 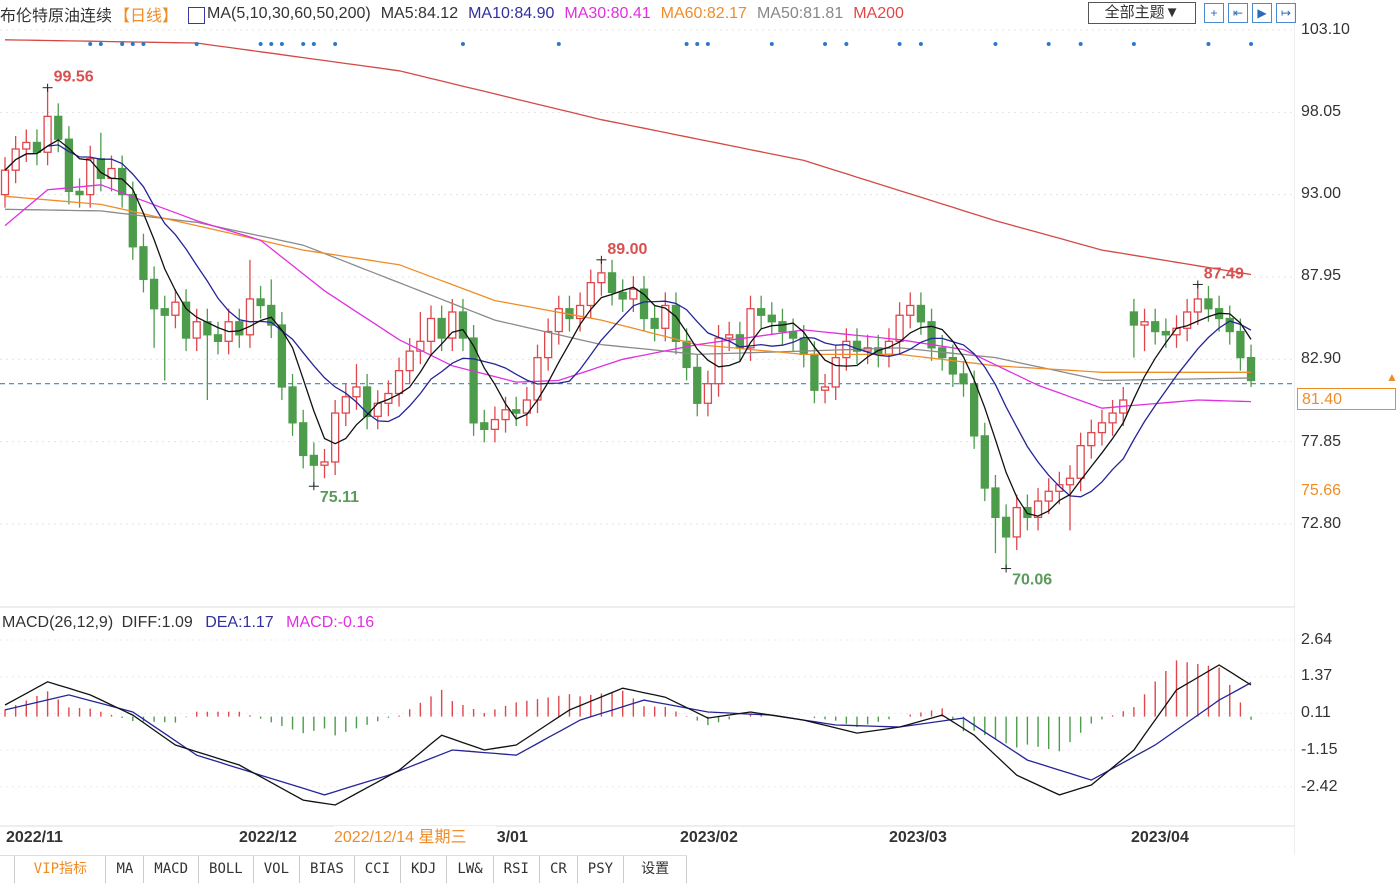 What do you see at coordinates (61, 869) in the screenshot?
I see `tab-vip: VIP指标` at bounding box center [61, 869].